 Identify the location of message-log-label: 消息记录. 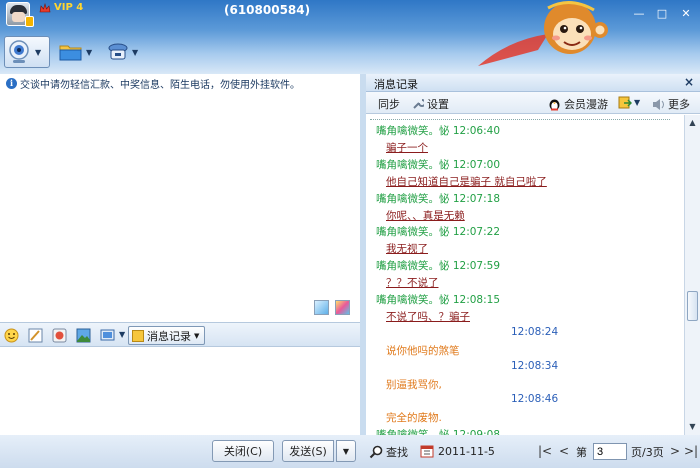
(169, 336).